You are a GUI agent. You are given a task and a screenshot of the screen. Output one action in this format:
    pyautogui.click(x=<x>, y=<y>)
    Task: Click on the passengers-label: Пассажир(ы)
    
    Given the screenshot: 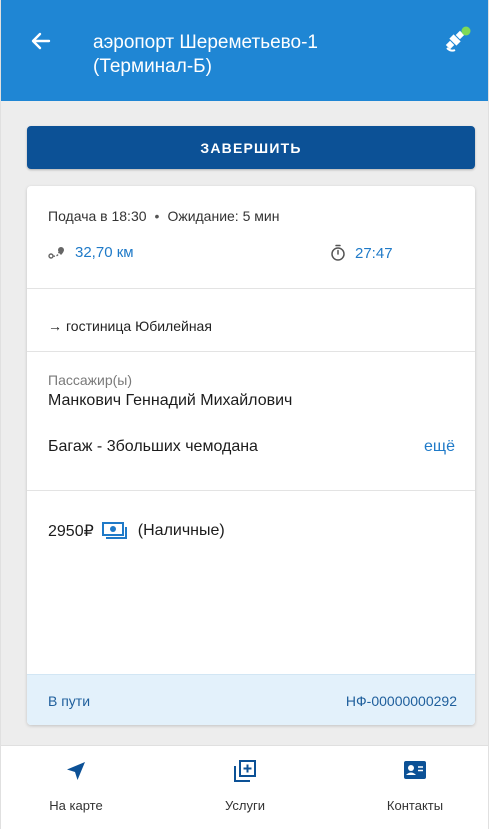 What is the action you would take?
    pyautogui.click(x=90, y=380)
    